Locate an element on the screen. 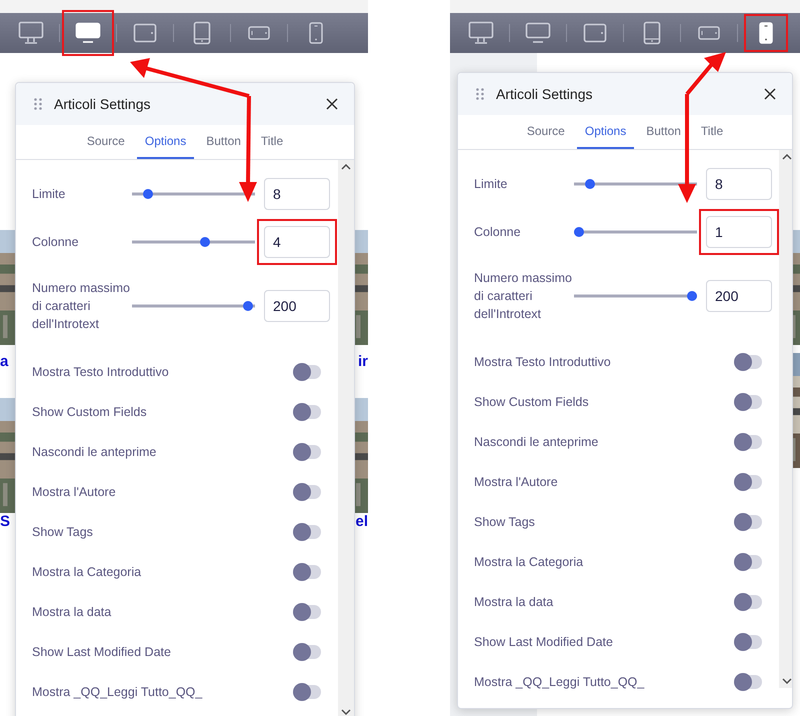  article-link: ir is located at coordinates (363, 361).